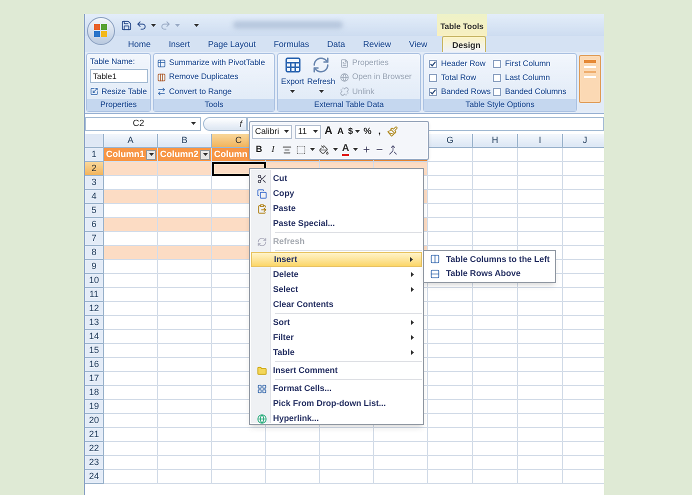  What do you see at coordinates (583, 141) in the screenshot?
I see `column-header: J` at bounding box center [583, 141].